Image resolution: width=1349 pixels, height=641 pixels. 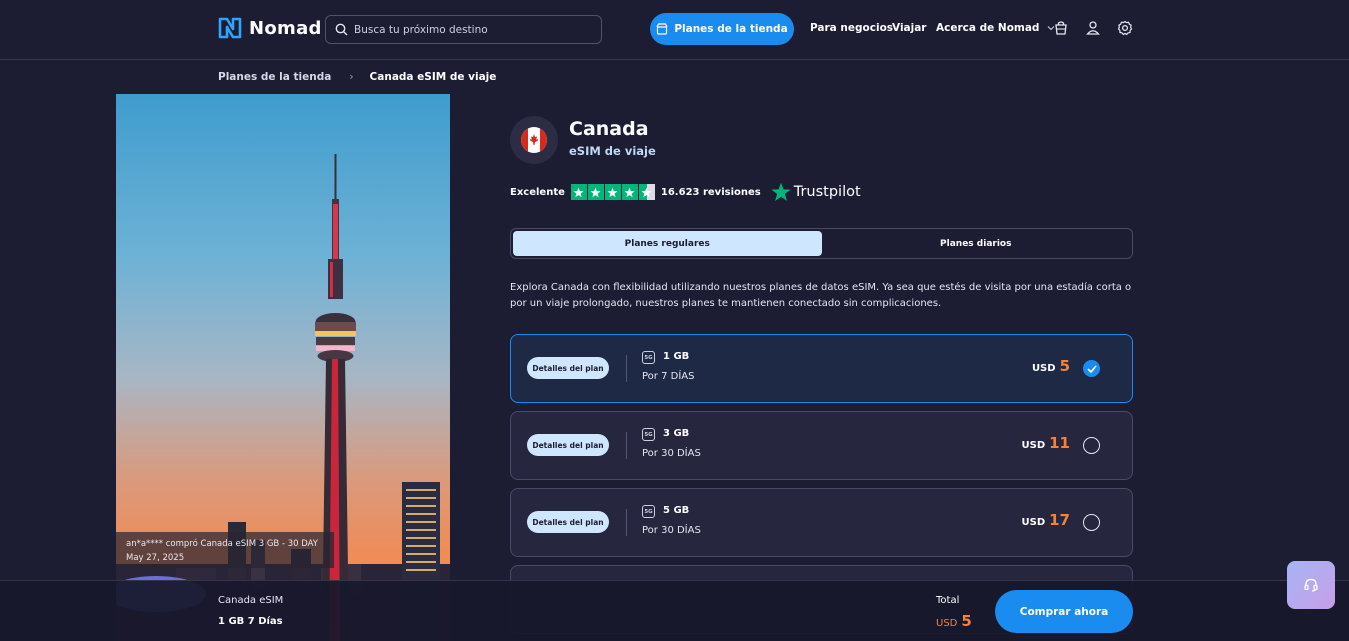 I want to click on breadcrumb-store-plans: Planes de la tienda, so click(x=274, y=77).